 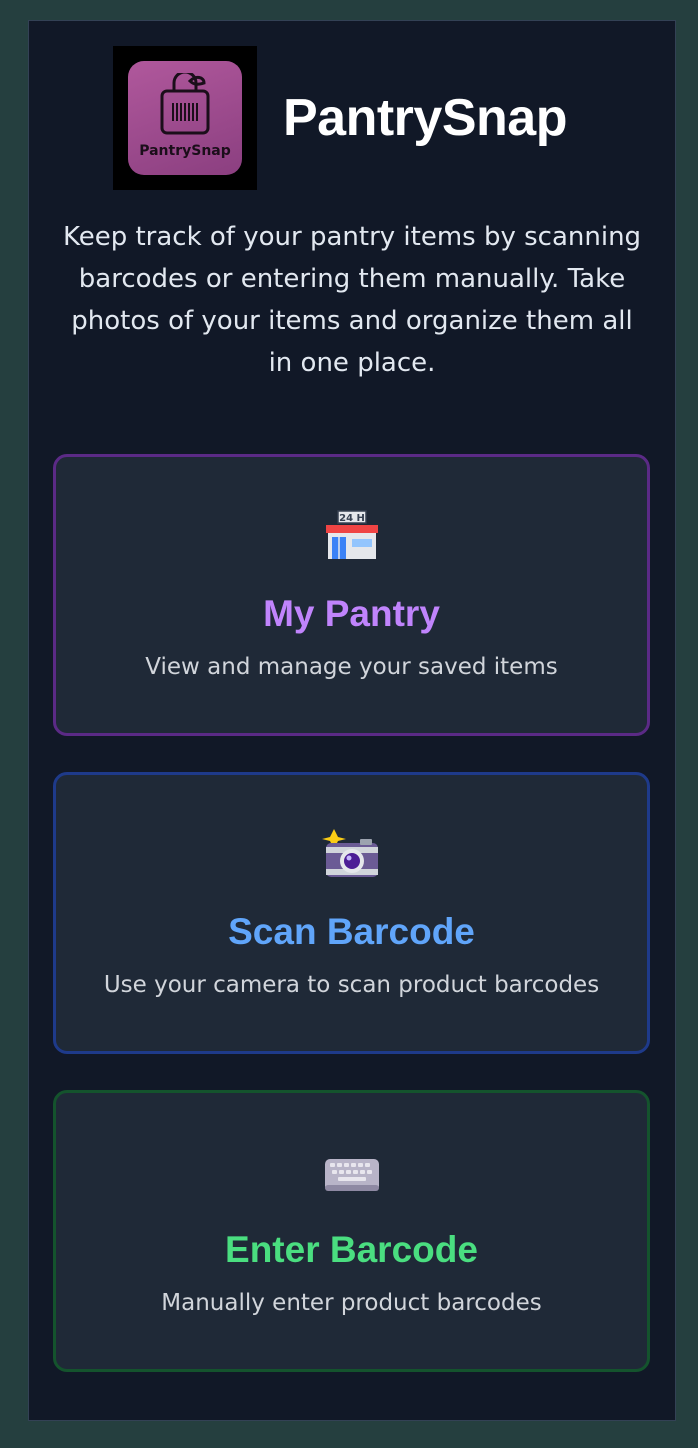 What do you see at coordinates (185, 151) in the screenshot?
I see `logo-label: PantrySnap` at bounding box center [185, 151].